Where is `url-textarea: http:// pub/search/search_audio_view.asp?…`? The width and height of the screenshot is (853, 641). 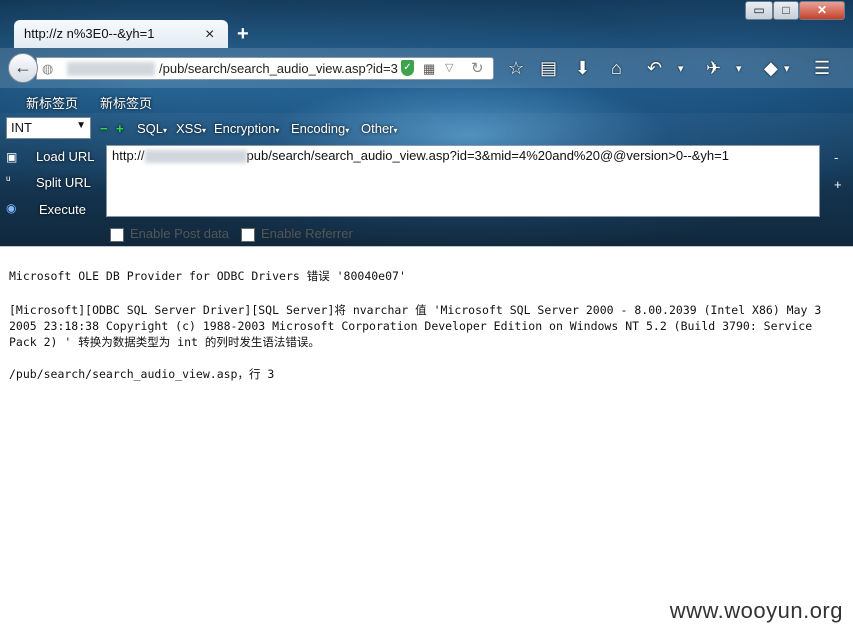 url-textarea: http:// pub/search/search_audio_view.asp?… is located at coordinates (463, 181).